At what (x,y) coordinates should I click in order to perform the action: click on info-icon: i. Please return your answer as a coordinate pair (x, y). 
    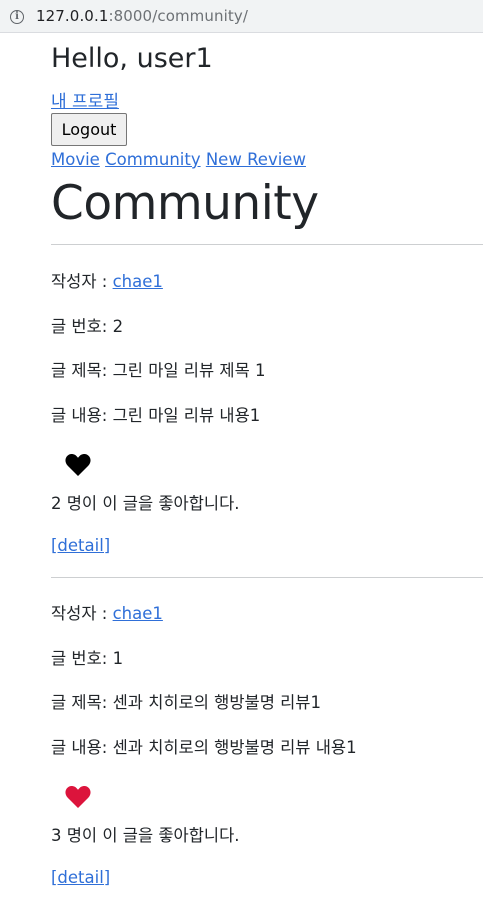
    Looking at the image, I should click on (17, 17).